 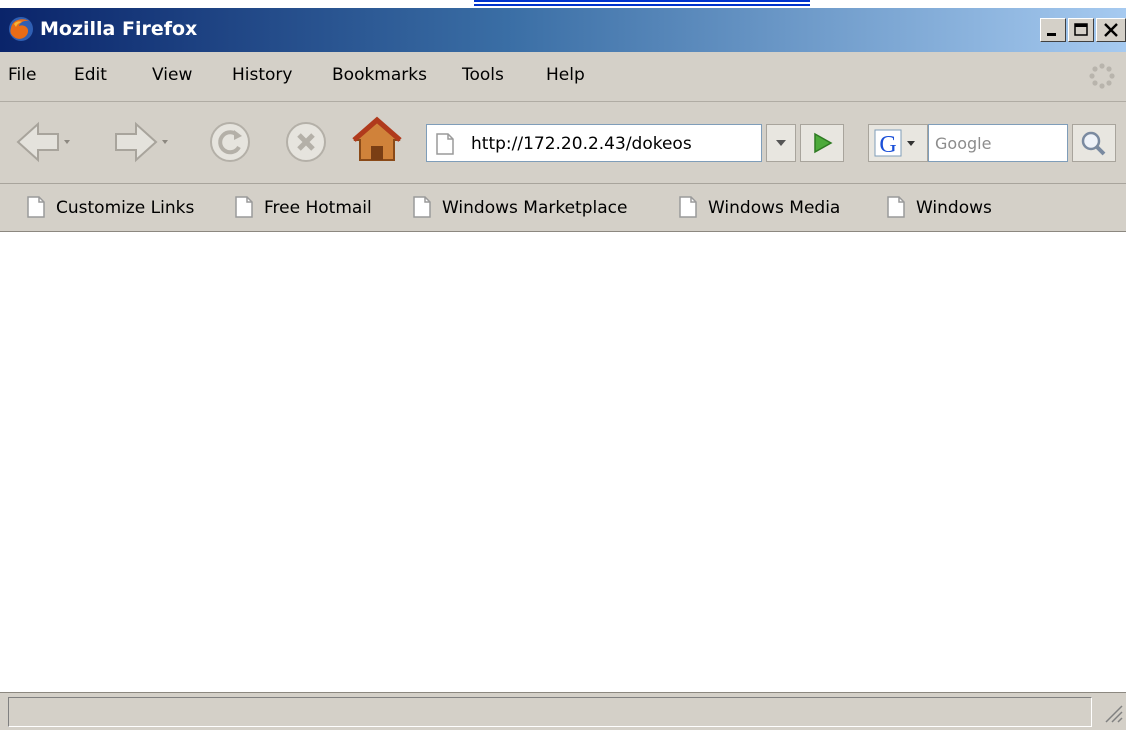 I want to click on navigation-toolbar: http://172.20.2.43/dokeos G Google, so click(x=563, y=143).